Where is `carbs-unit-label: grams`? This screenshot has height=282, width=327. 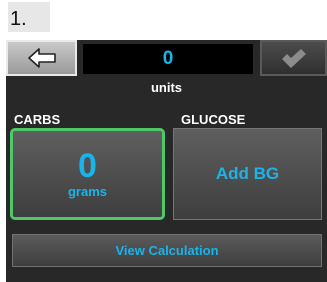
carbs-unit-label: grams is located at coordinates (87, 191).